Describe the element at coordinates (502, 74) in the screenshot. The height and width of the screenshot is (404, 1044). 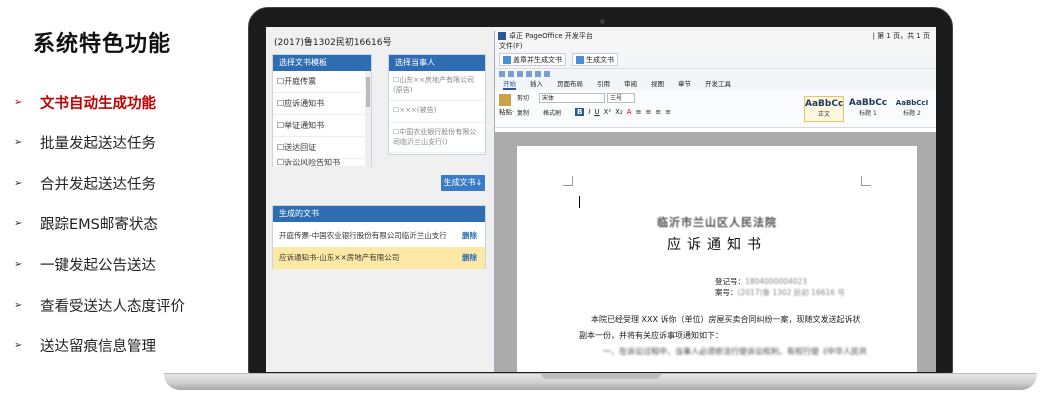
I see `new-icon` at that location.